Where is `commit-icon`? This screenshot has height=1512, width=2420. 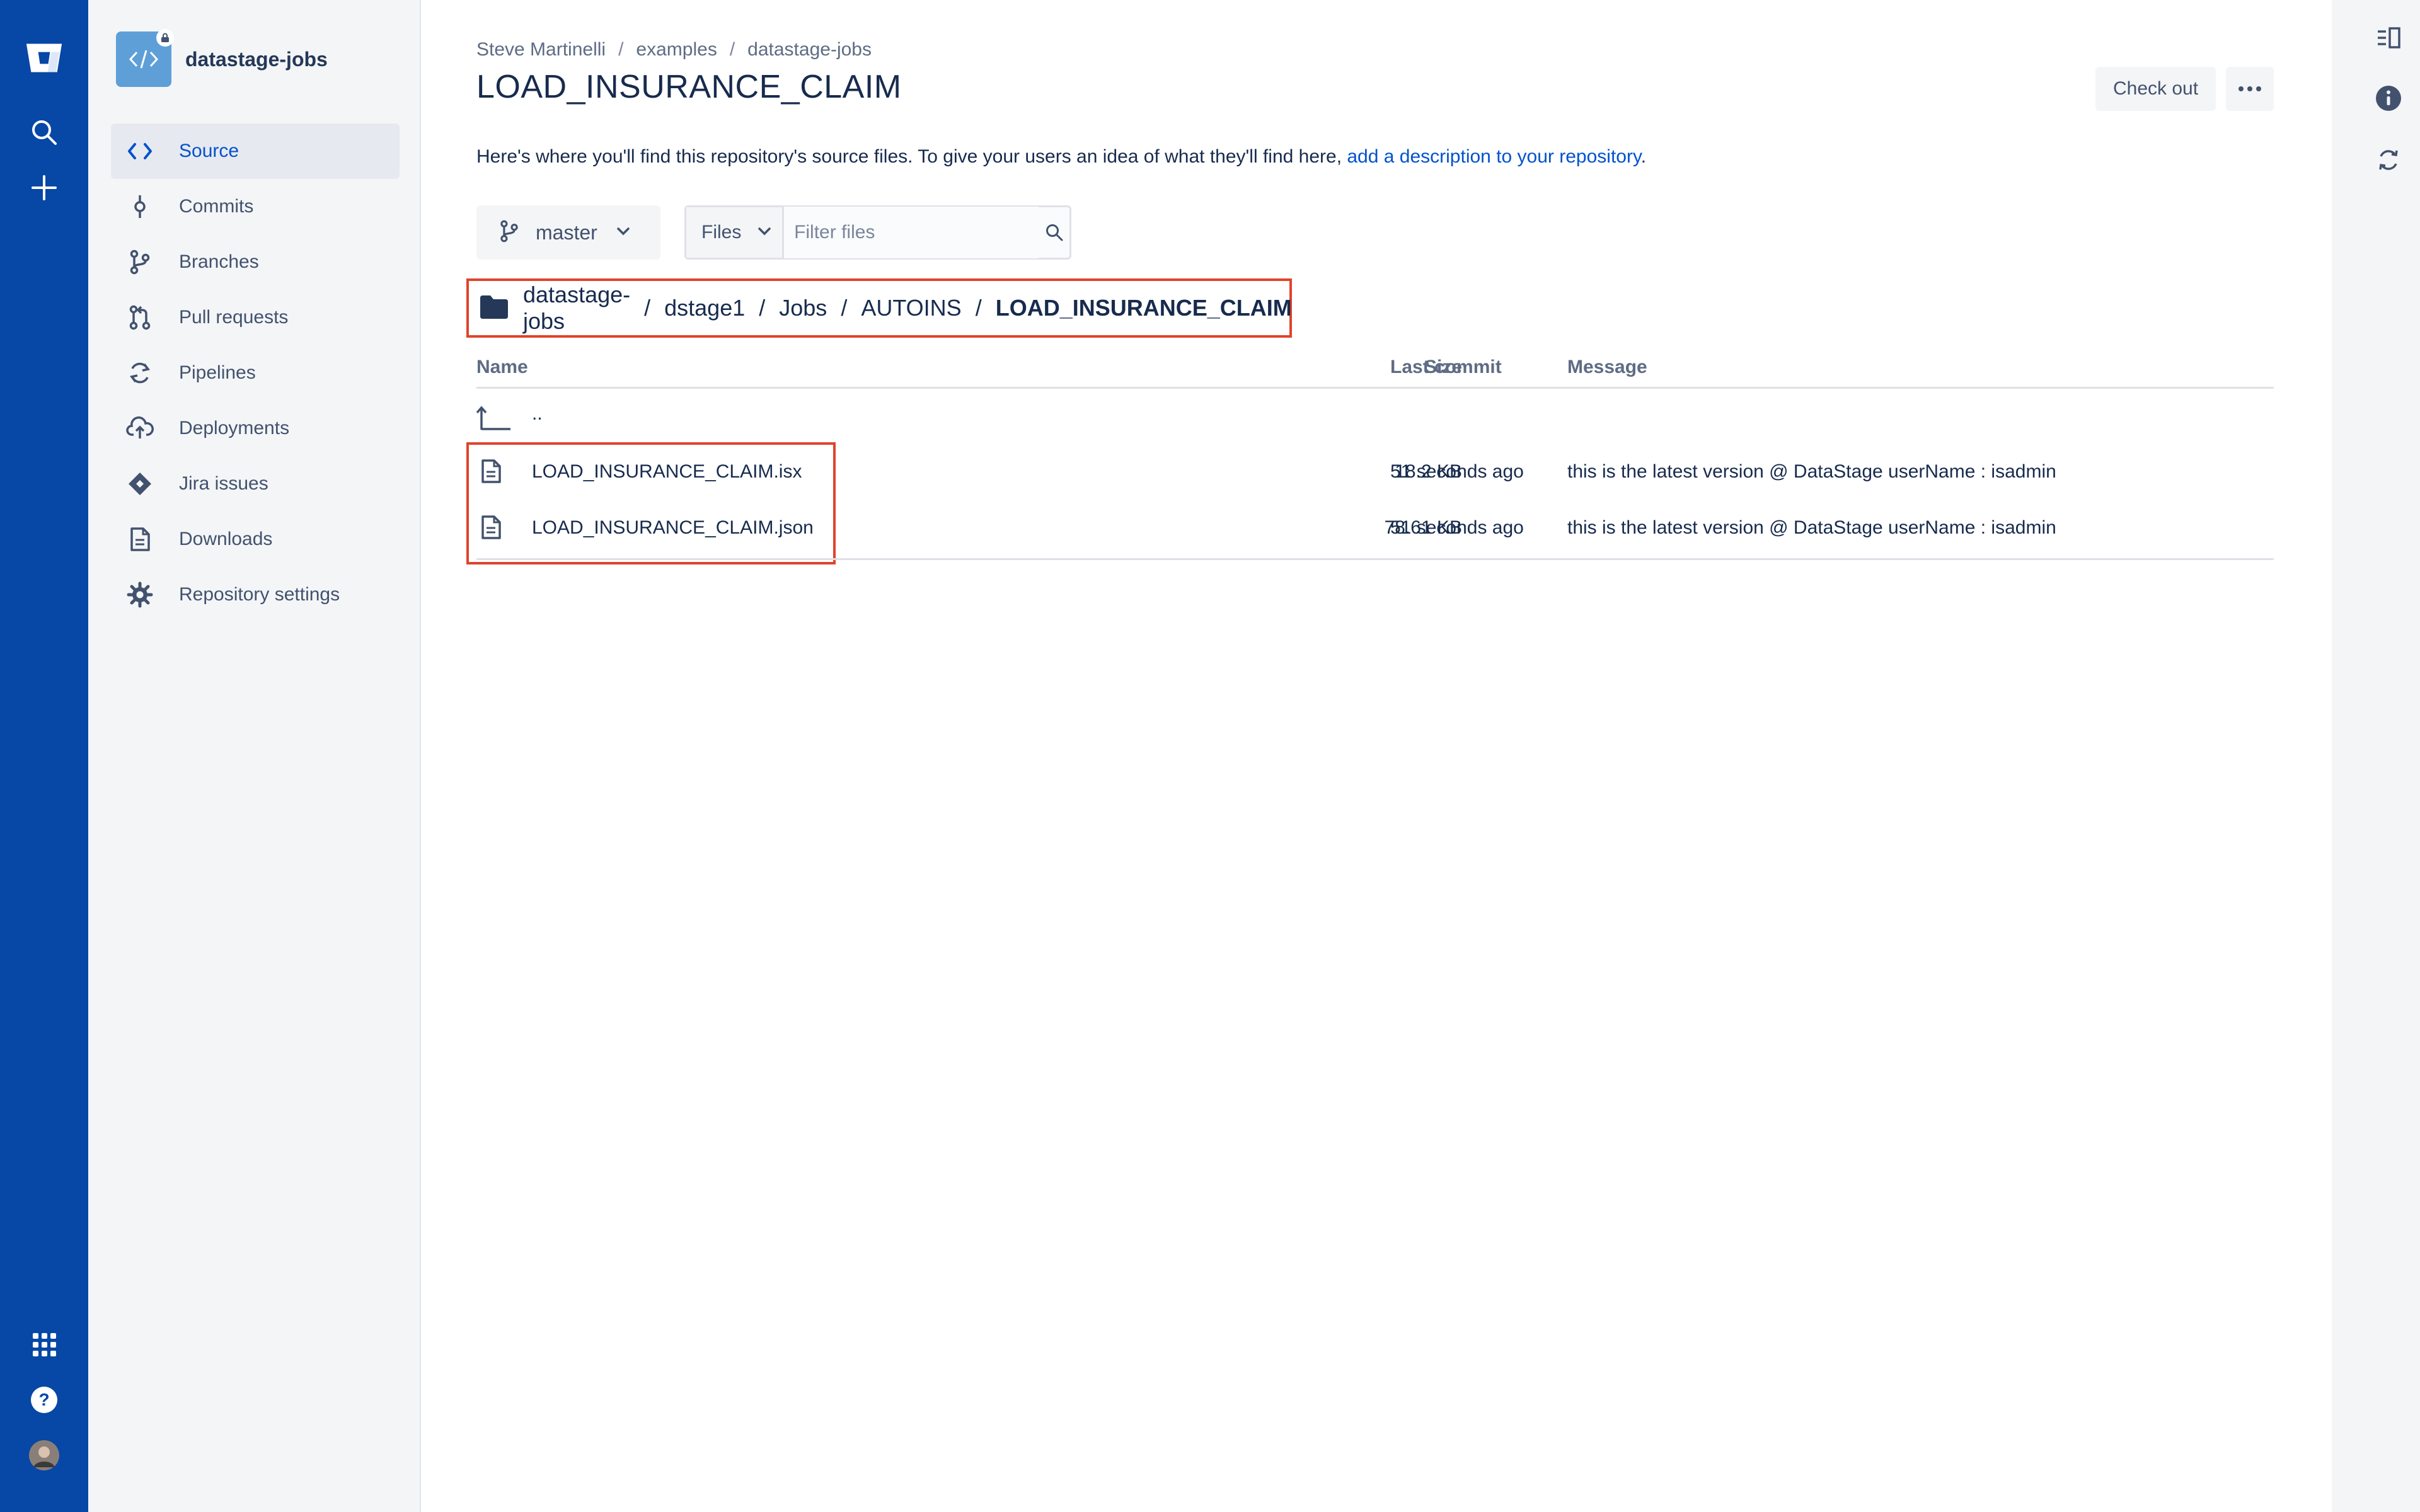
commit-icon is located at coordinates (140, 206).